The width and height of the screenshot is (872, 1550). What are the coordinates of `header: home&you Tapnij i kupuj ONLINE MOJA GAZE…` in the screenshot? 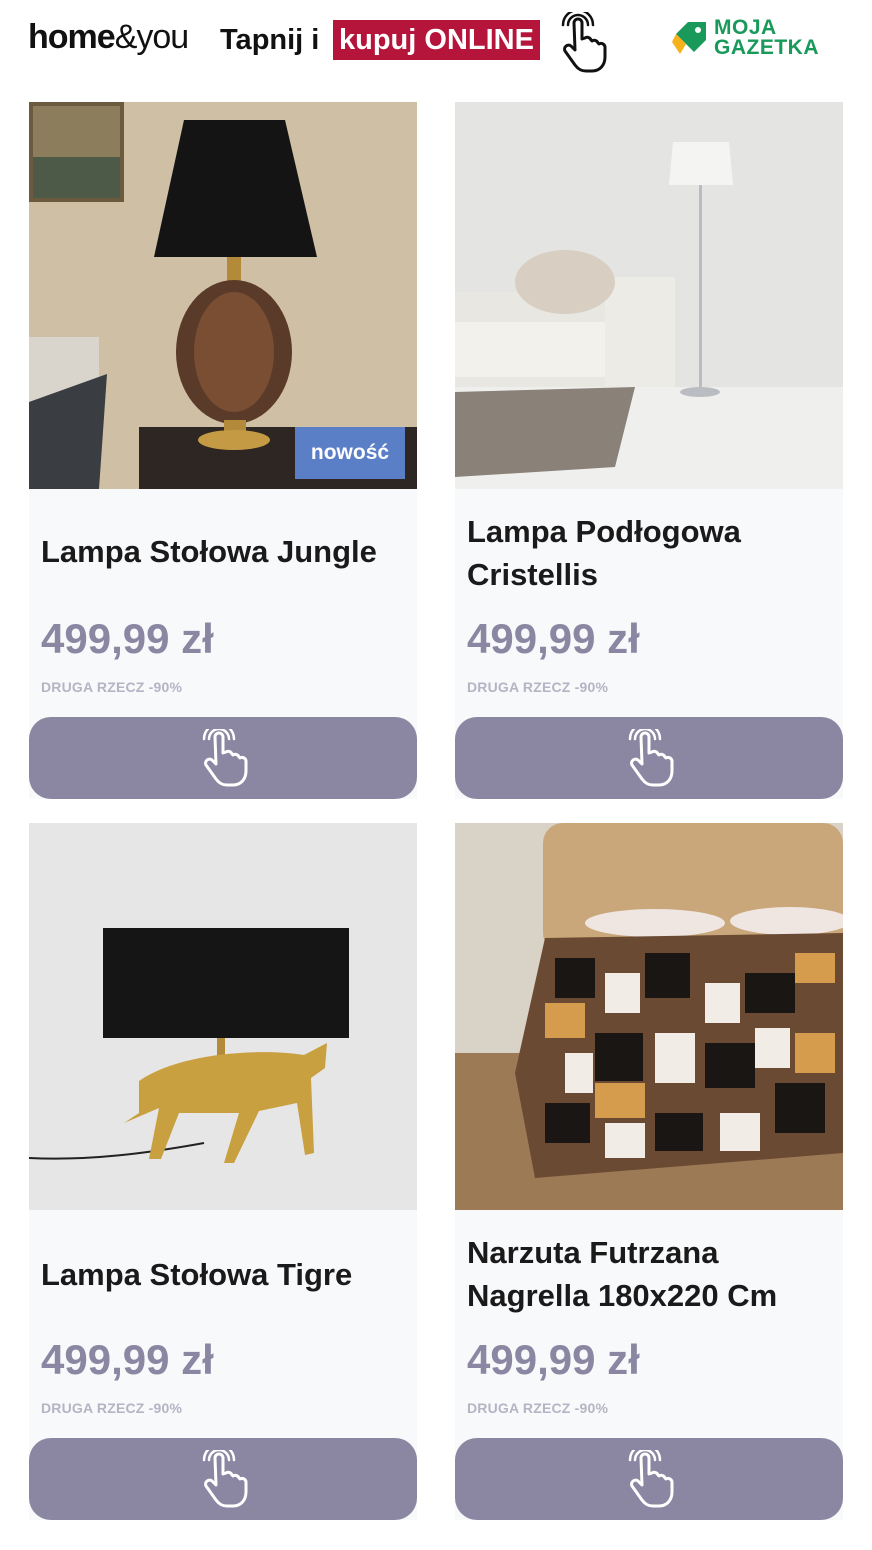 It's located at (436, 45).